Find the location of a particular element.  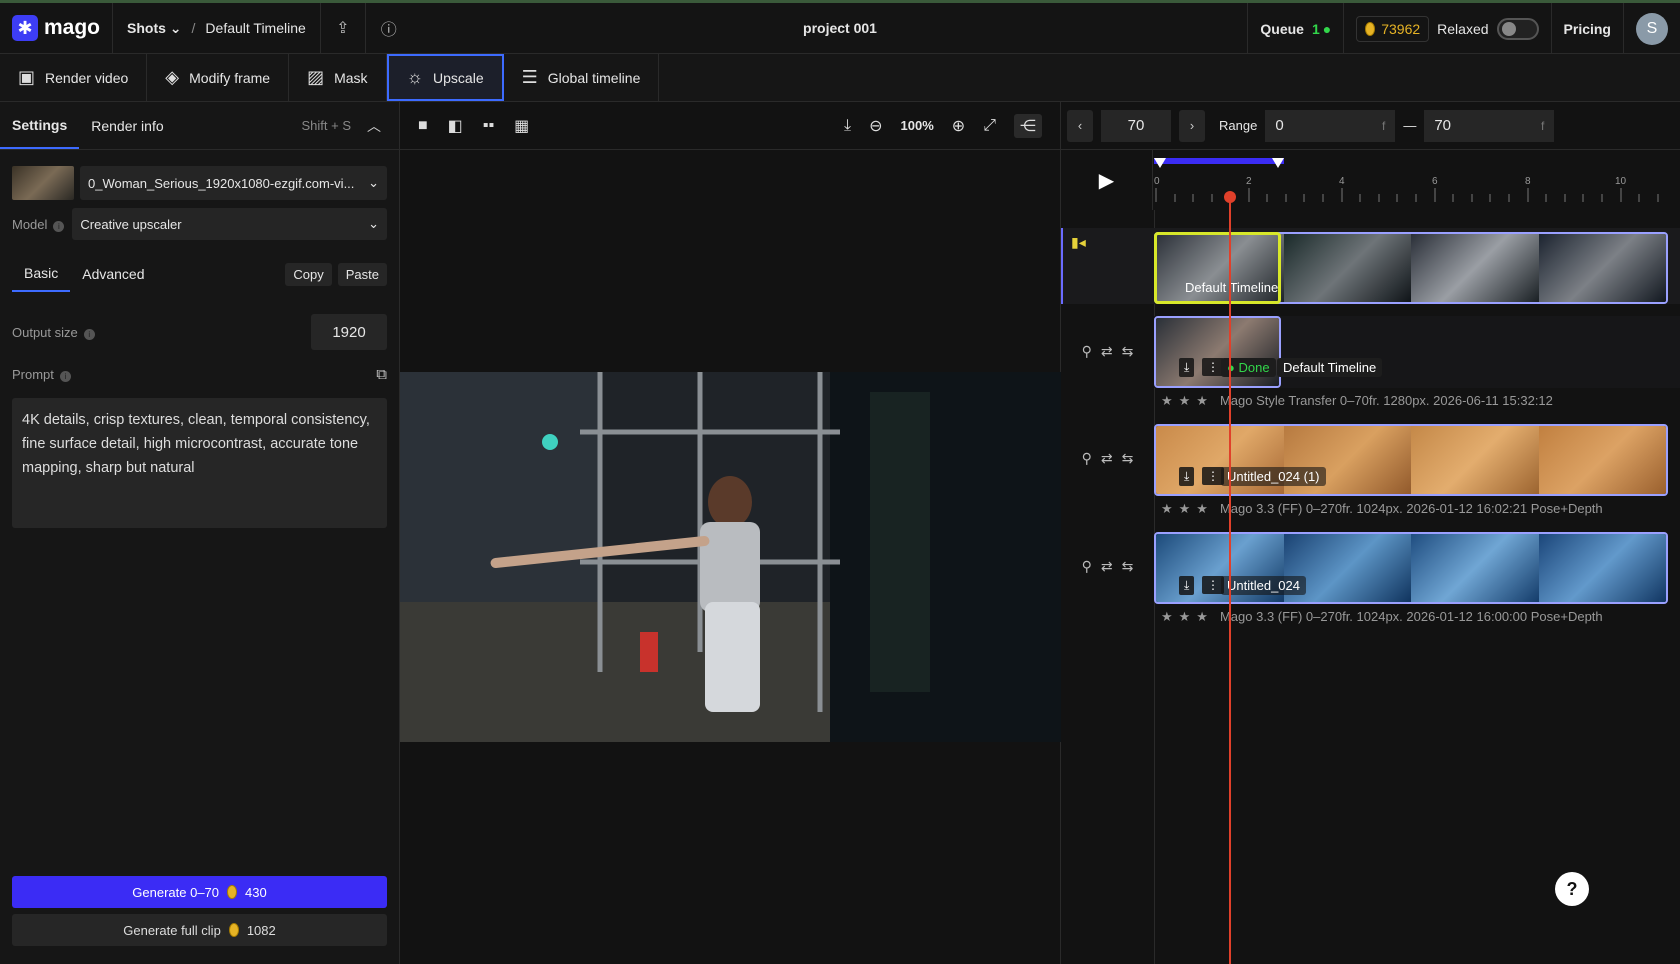

tick-label: 4 is located at coordinates (1342, 181).